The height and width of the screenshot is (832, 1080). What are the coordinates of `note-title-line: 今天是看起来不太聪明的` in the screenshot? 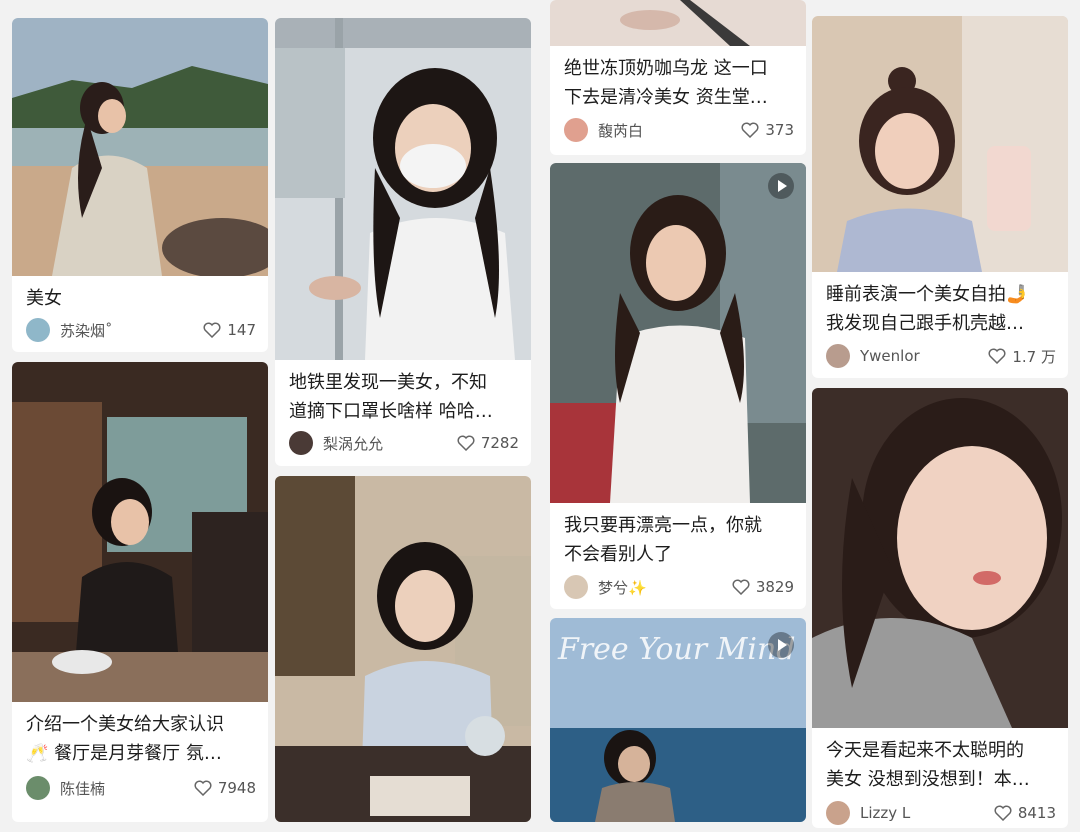 It's located at (941, 750).